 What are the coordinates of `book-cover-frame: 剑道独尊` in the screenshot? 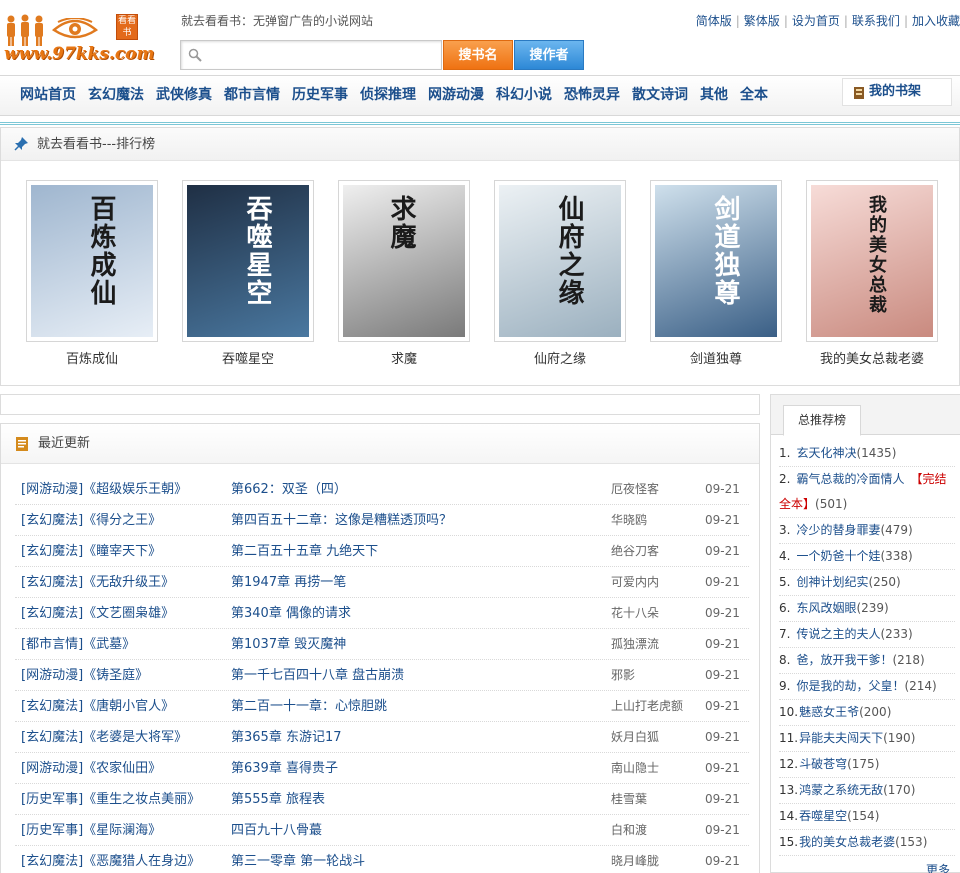 It's located at (716, 261).